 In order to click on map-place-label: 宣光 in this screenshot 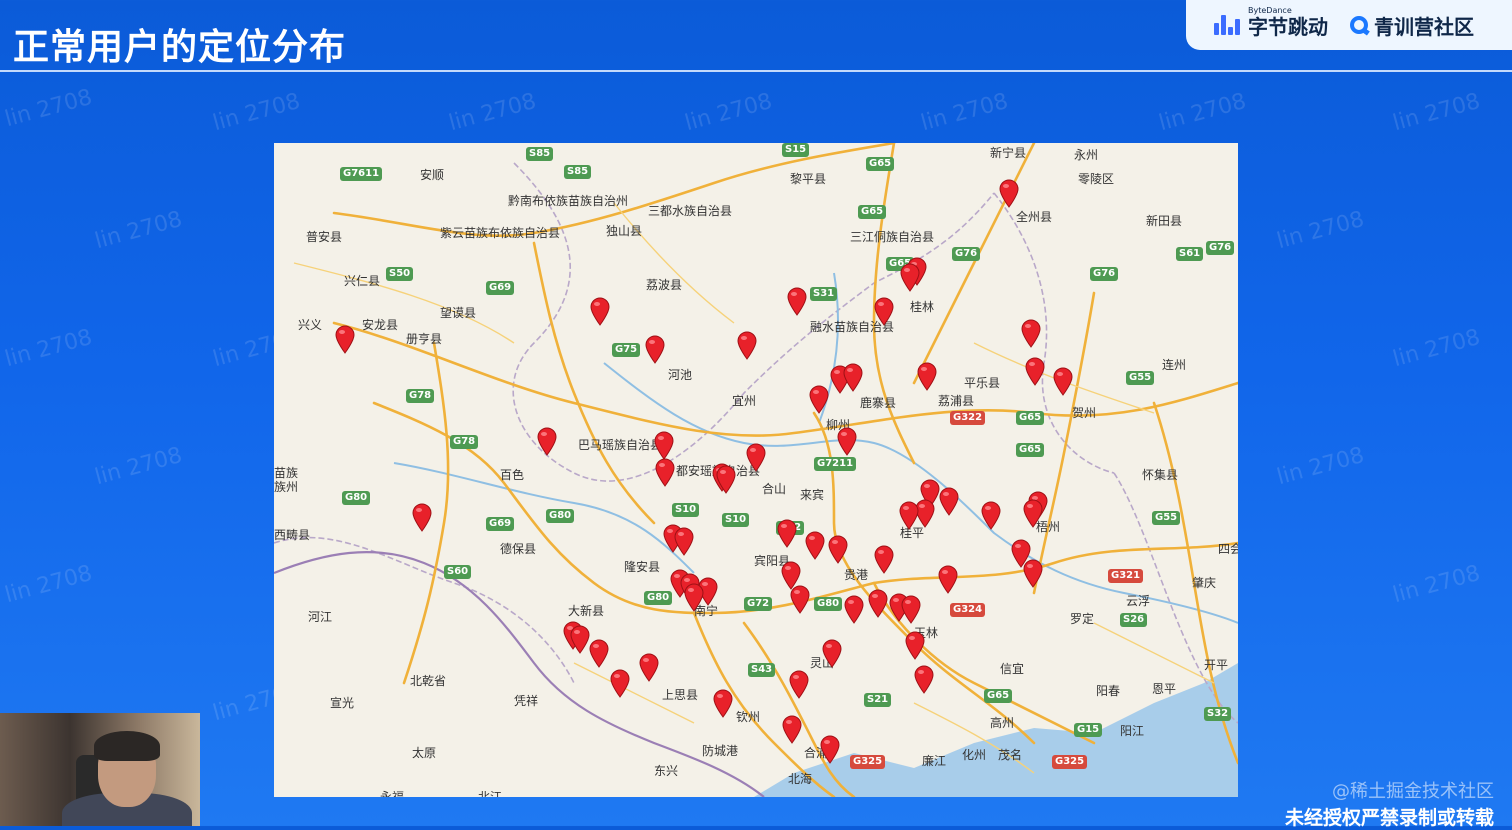, I will do `click(342, 703)`.